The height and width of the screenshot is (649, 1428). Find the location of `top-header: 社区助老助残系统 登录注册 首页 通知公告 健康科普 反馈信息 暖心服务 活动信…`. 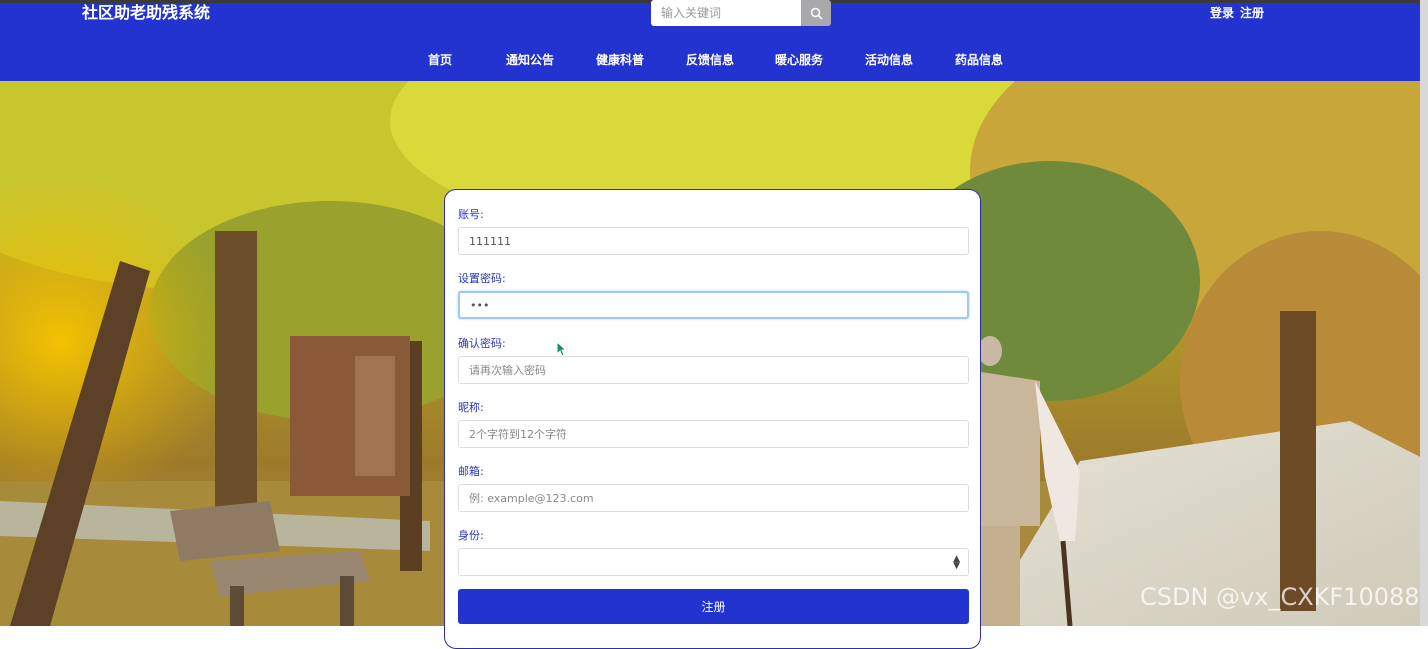

top-header: 社区助老助残系统 登录注册 首页 通知公告 健康科普 反馈信息 暖心服务 活动信… is located at coordinates (714, 40).